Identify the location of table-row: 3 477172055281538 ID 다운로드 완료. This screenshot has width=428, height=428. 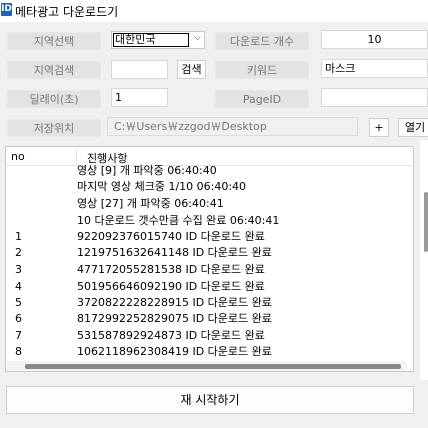
(206, 270).